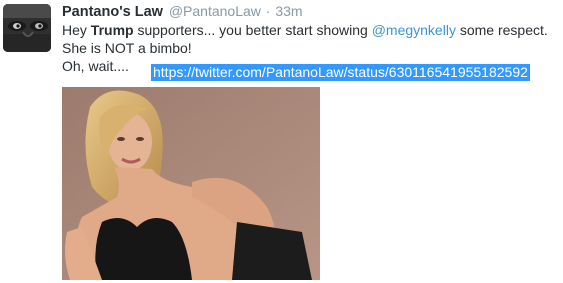  I want to click on author-screen-name: @PantanoLaw, so click(215, 11).